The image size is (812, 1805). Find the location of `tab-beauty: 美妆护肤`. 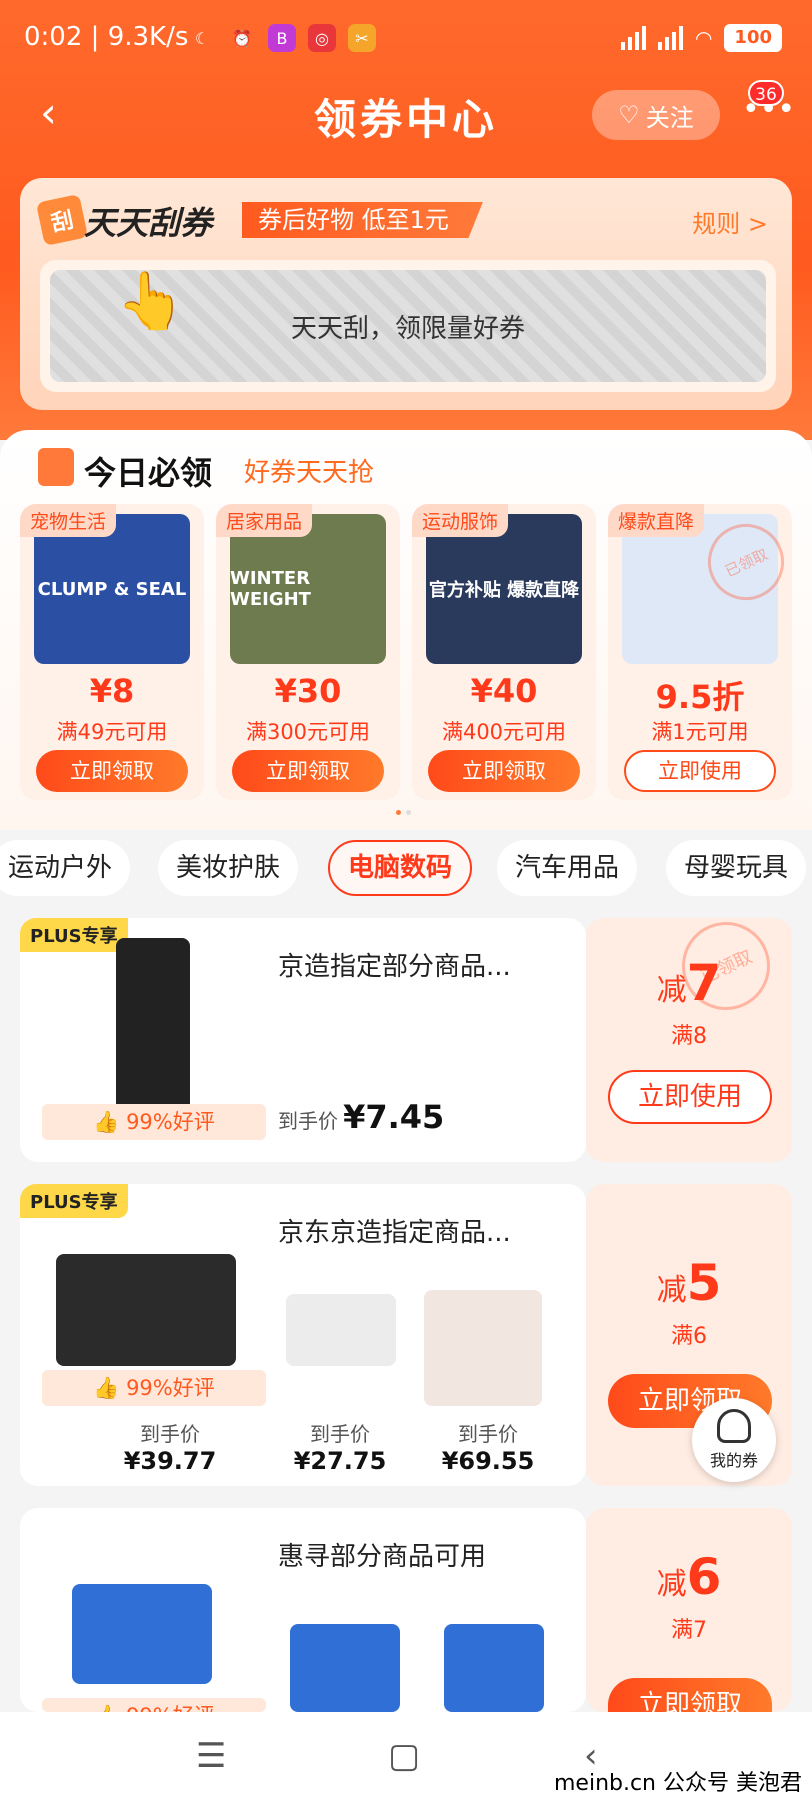

tab-beauty: 美妆护肤 is located at coordinates (228, 868).